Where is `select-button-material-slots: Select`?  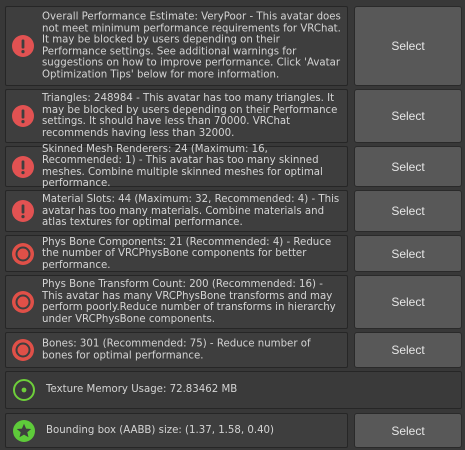
select-button-material-slots: Select is located at coordinates (408, 211).